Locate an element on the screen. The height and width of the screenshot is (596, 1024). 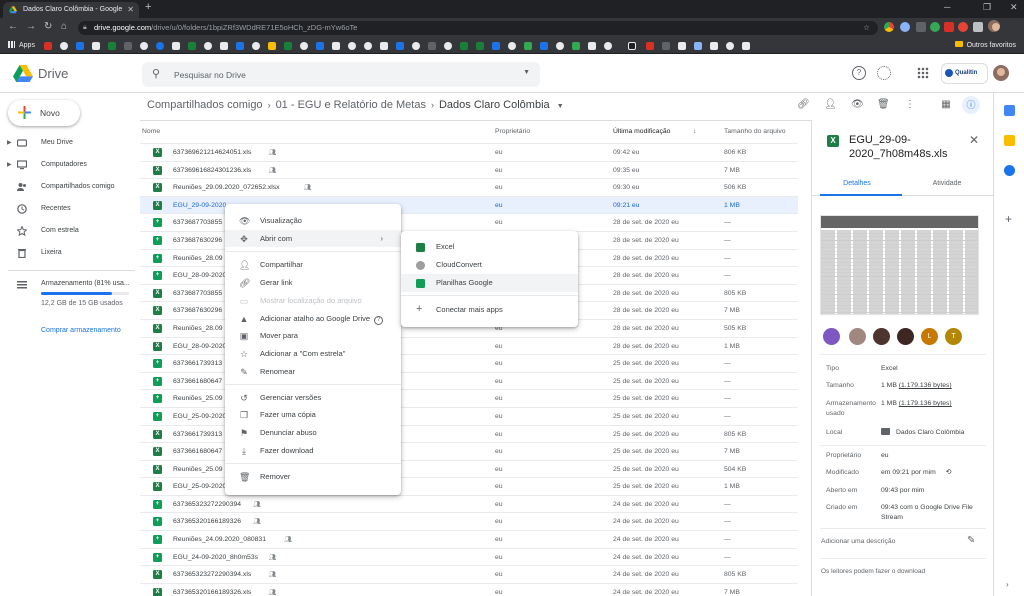
menu-item-adicionar-atalho: ▲ Adicionar atalho ao Google Drive? is located at coordinates (313, 318).